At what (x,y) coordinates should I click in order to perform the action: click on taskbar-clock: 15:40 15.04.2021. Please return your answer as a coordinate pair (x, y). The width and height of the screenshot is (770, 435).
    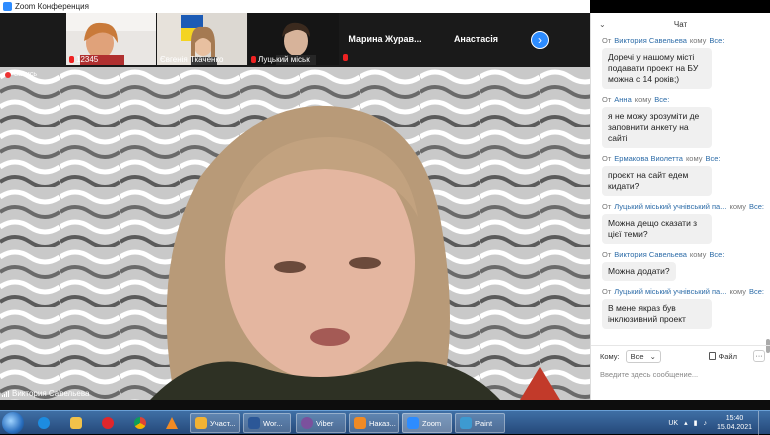
    Looking at the image, I should click on (734, 423).